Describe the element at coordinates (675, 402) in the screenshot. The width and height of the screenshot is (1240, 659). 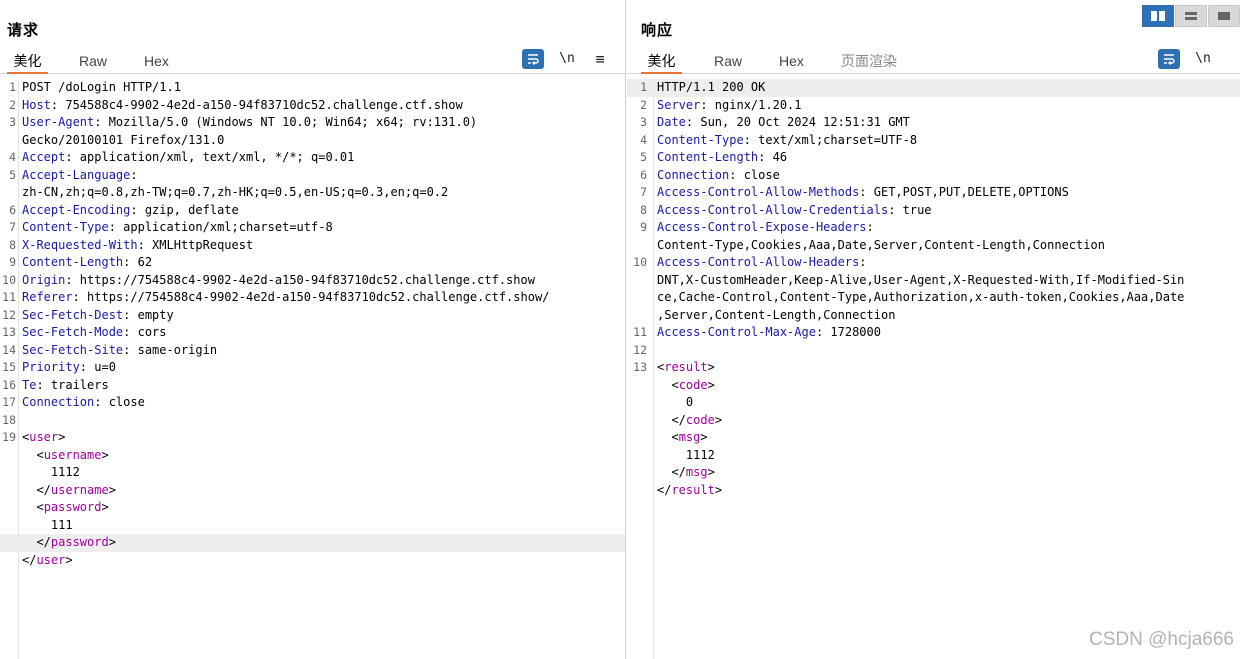
I see `code-text: 0` at that location.